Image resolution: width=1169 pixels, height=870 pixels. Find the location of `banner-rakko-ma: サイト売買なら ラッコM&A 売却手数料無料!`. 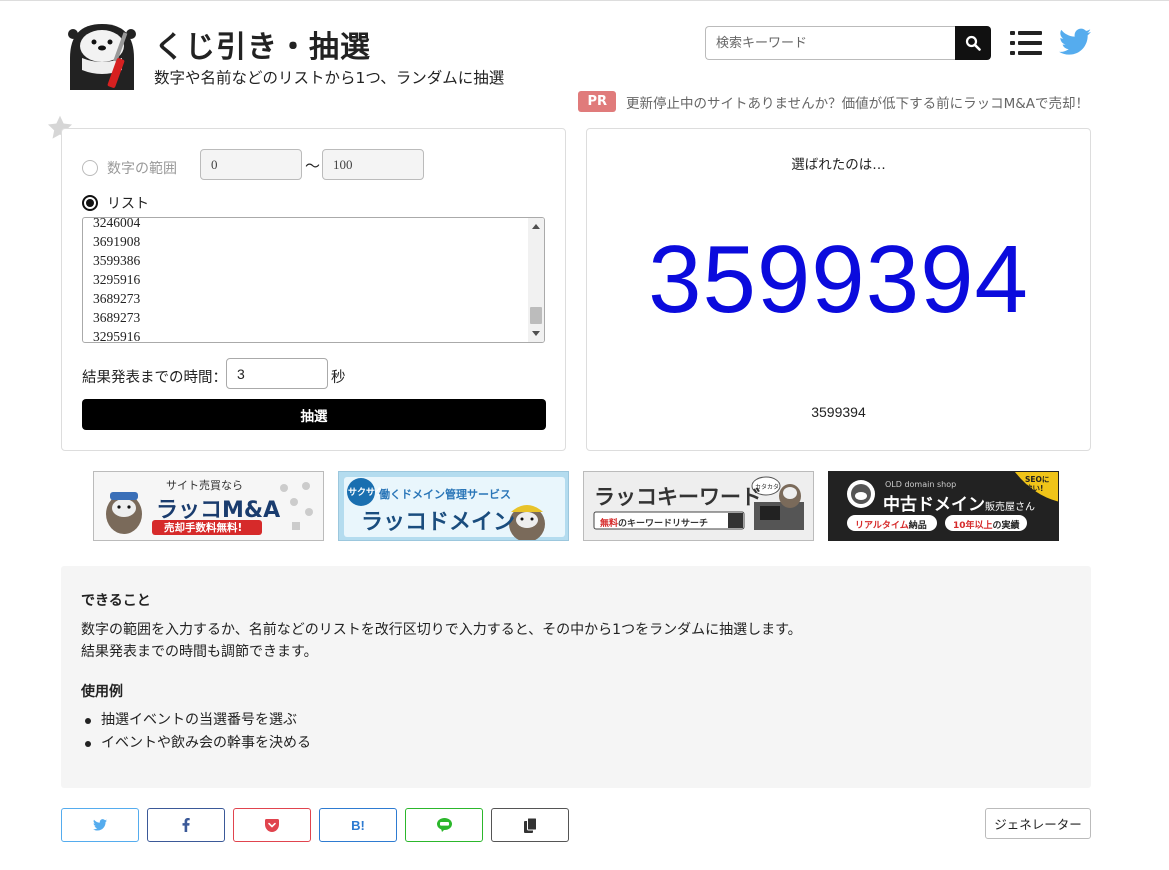

banner-rakko-ma: サイト売買なら ラッコM&A 売却手数料無料! is located at coordinates (208, 506).